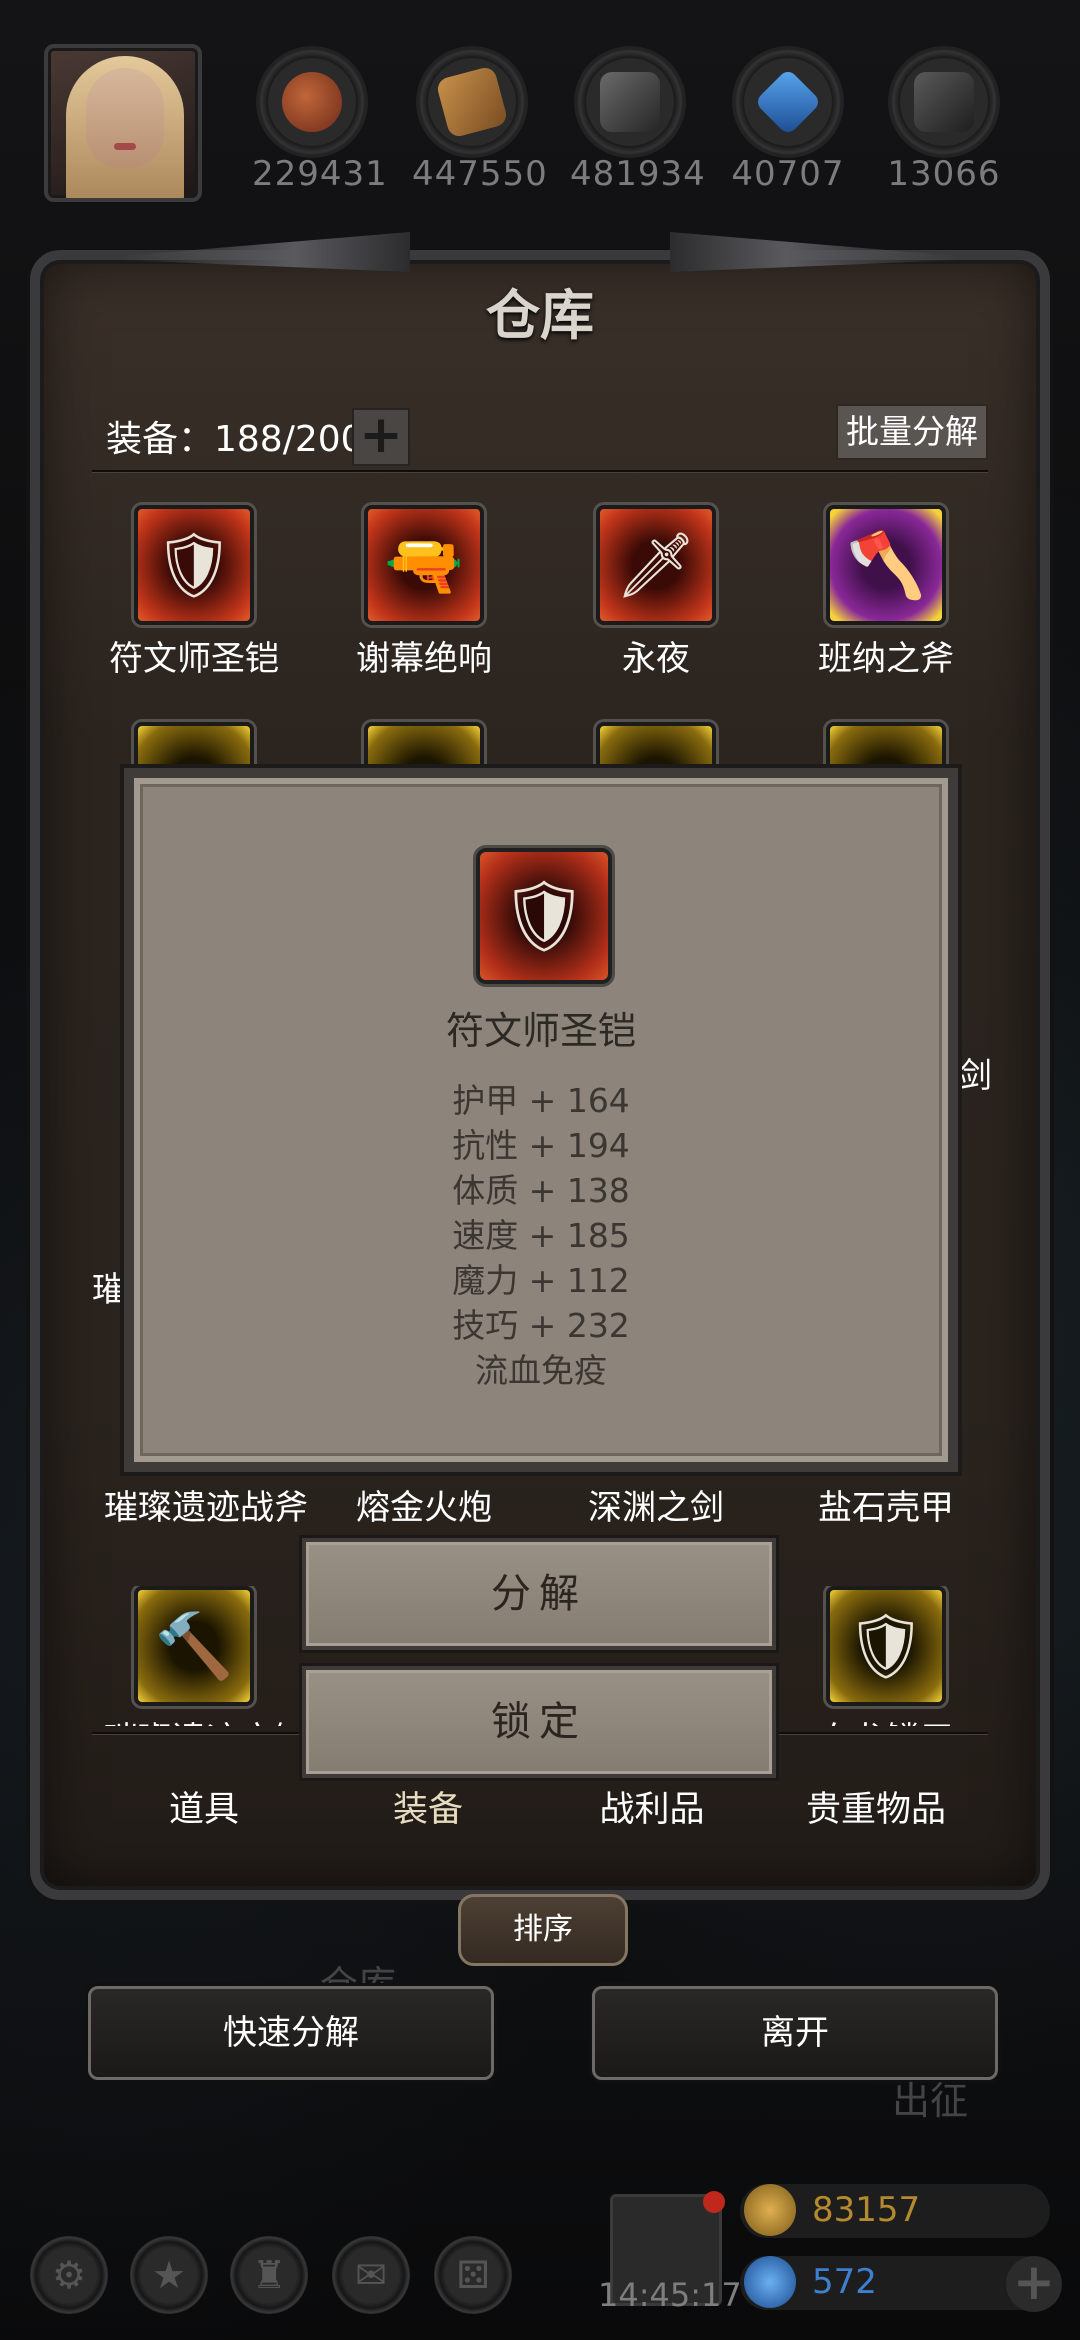 The image size is (1080, 2340). I want to click on axe-icon: 🪓, so click(886, 565).